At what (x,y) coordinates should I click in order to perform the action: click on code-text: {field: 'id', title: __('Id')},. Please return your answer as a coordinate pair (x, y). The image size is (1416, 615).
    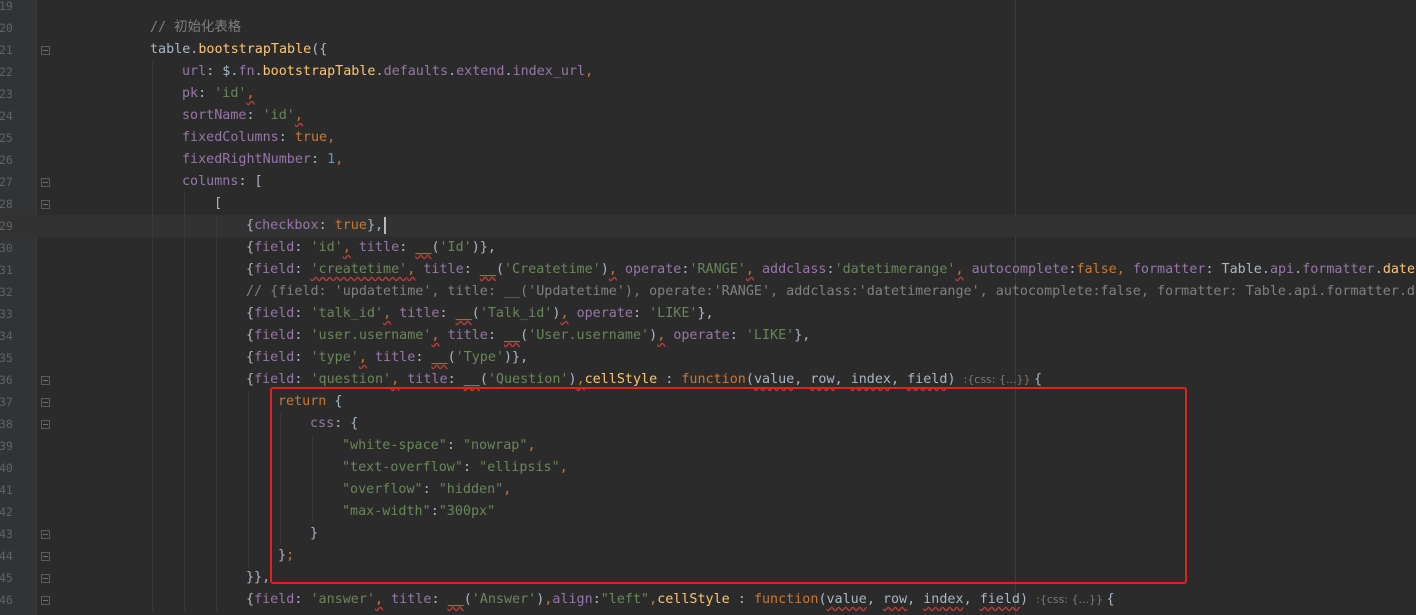
    Looking at the image, I should click on (371, 248).